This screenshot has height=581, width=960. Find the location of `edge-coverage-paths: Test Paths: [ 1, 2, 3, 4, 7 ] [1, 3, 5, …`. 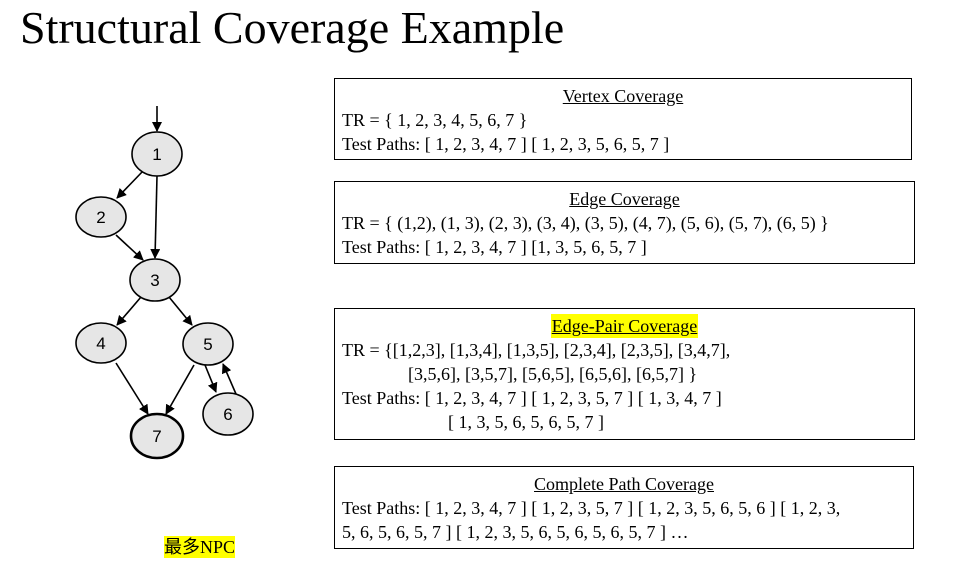

edge-coverage-paths: Test Paths: [ 1, 2, 3, 4, 7 ] [1, 3, 5, … is located at coordinates (494, 247).